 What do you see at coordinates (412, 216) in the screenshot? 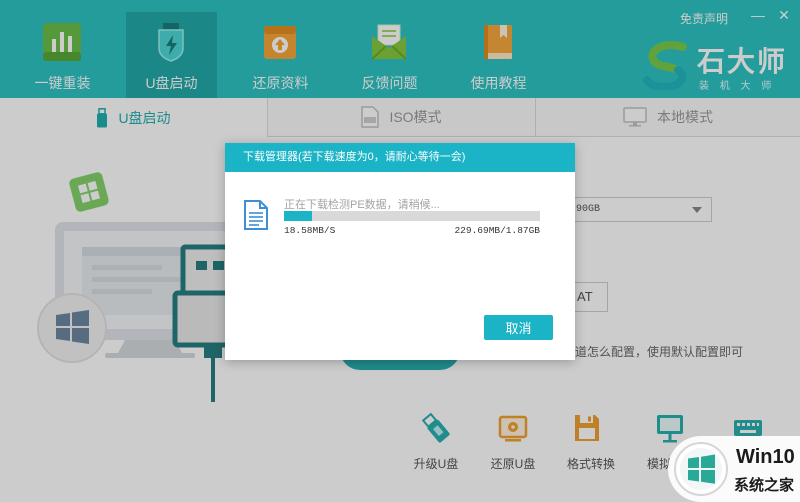
I see `download-progress-bar` at bounding box center [412, 216].